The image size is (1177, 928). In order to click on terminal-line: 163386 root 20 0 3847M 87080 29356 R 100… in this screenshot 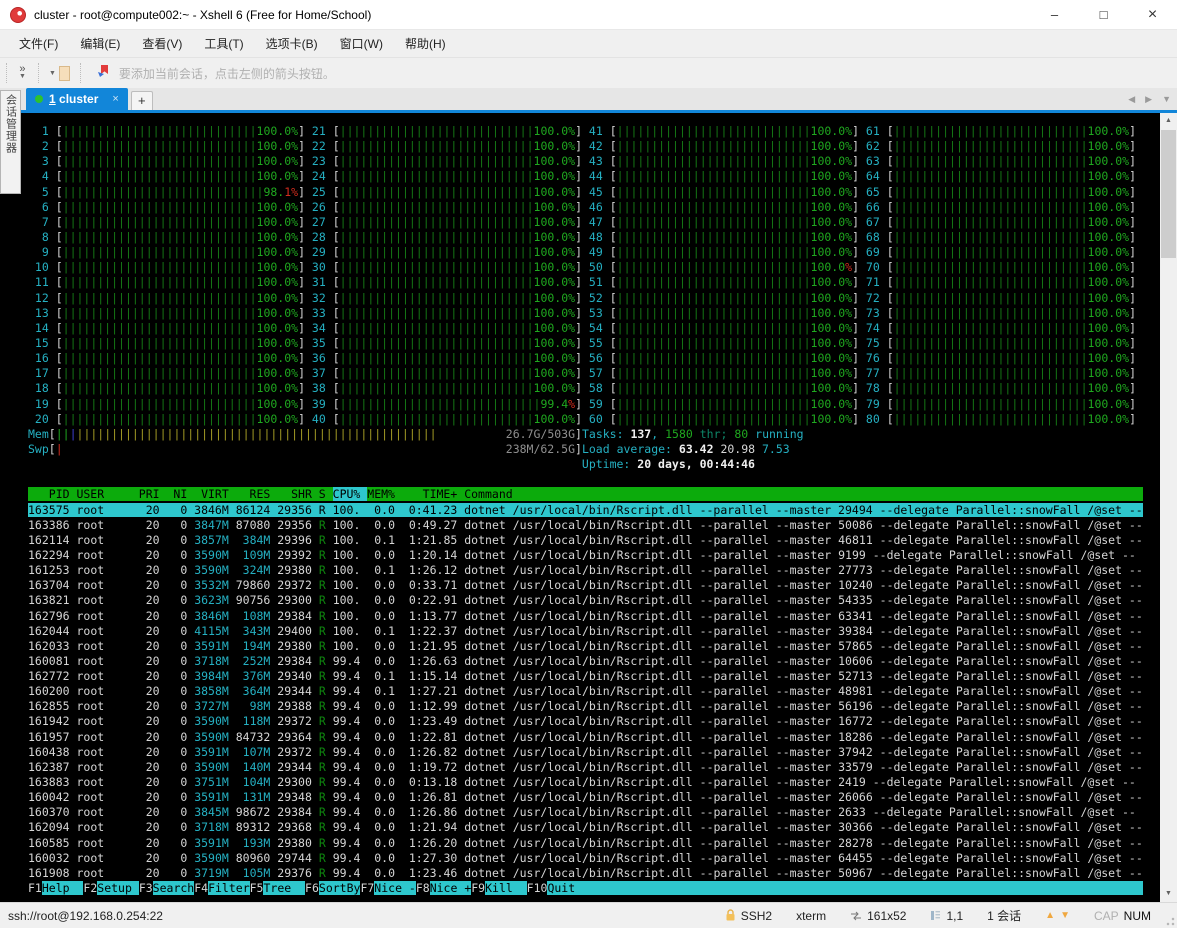, I will do `click(585, 524)`.